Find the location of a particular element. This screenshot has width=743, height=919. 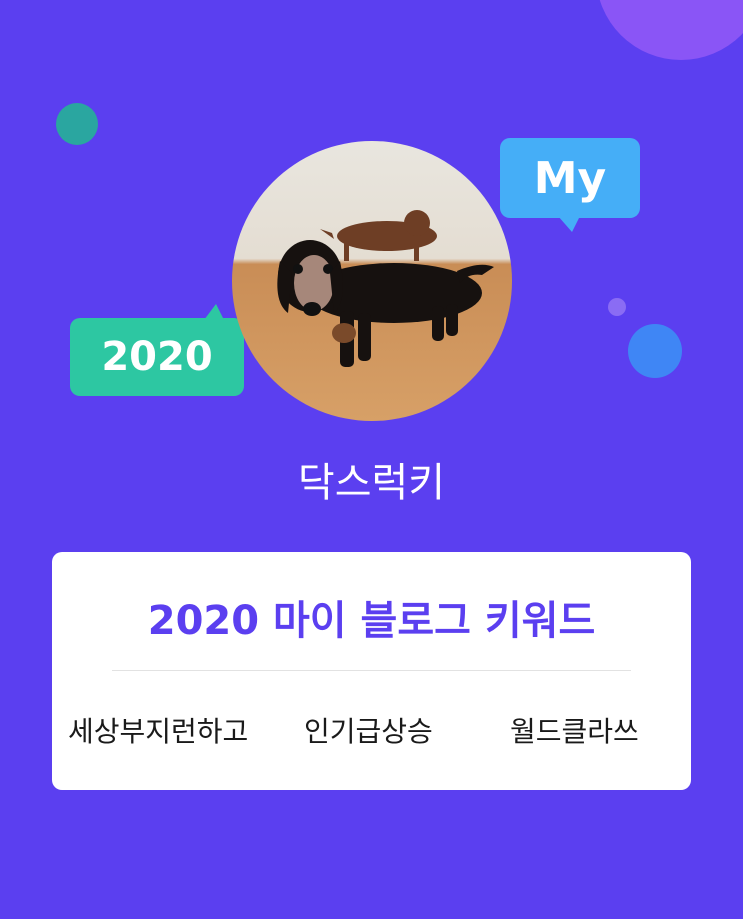

keyword-list: 세상부지런하고 인기급상승 월드클라쓰 is located at coordinates (371, 730).